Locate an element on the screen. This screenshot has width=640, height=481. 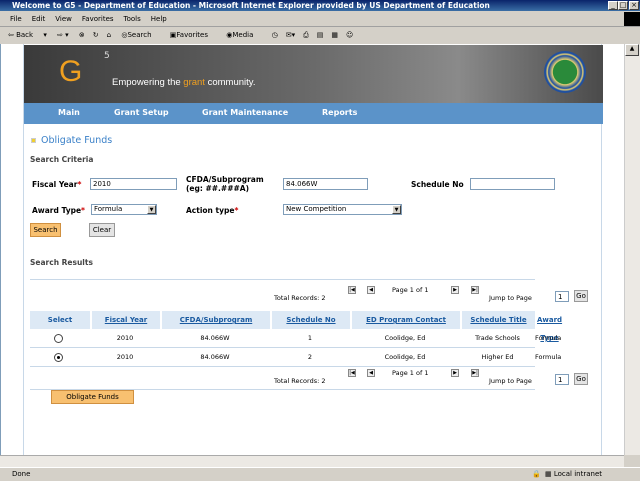
menu-favorites: Favorites is located at coordinates (98, 19).